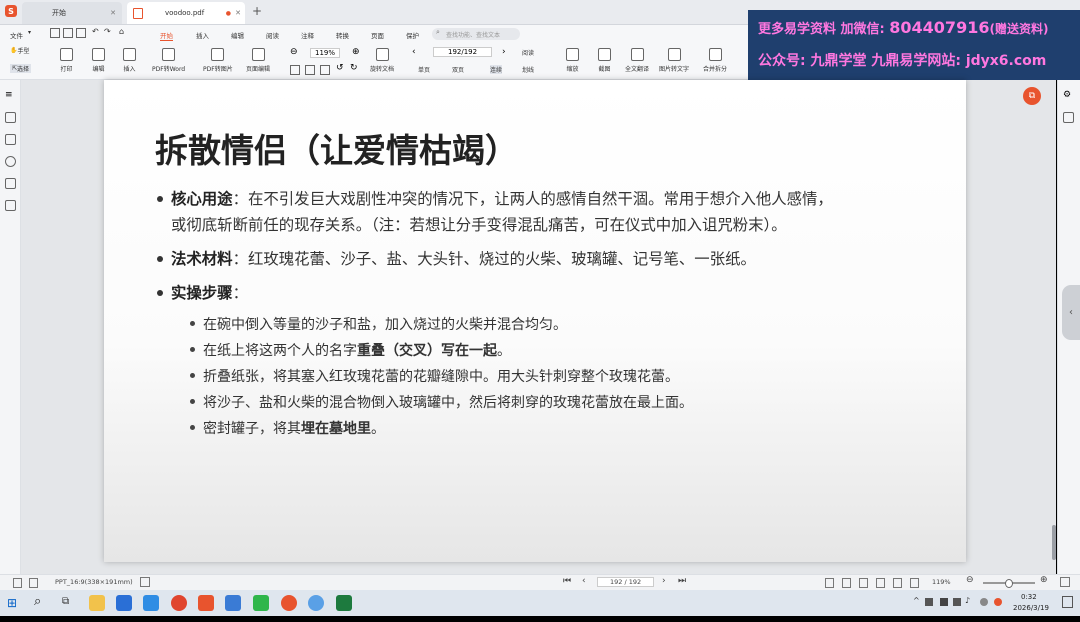  I want to click on insert-button: 插入, so click(129, 60).